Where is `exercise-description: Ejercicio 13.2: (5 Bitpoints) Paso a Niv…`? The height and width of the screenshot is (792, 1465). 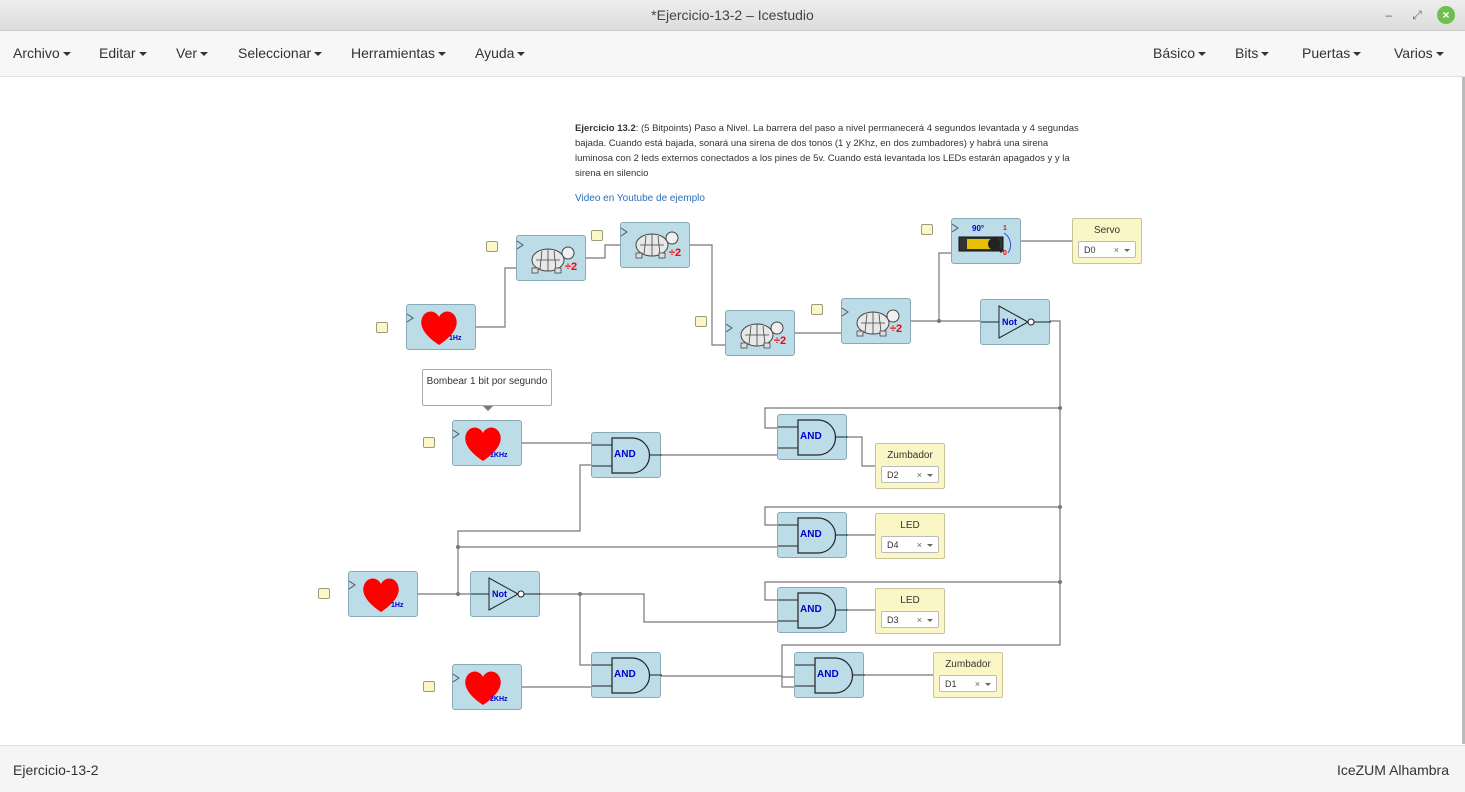
exercise-description: Ejercicio 13.2: (5 Bitpoints) Paso a Niv… is located at coordinates (830, 151).